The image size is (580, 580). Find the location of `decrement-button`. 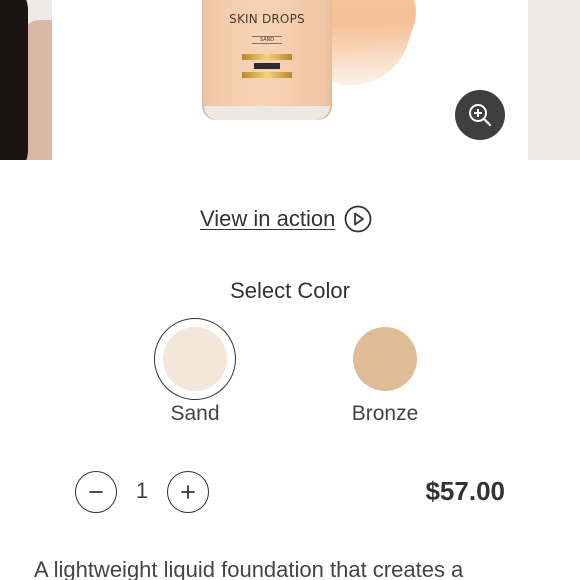

decrement-button is located at coordinates (96, 492).